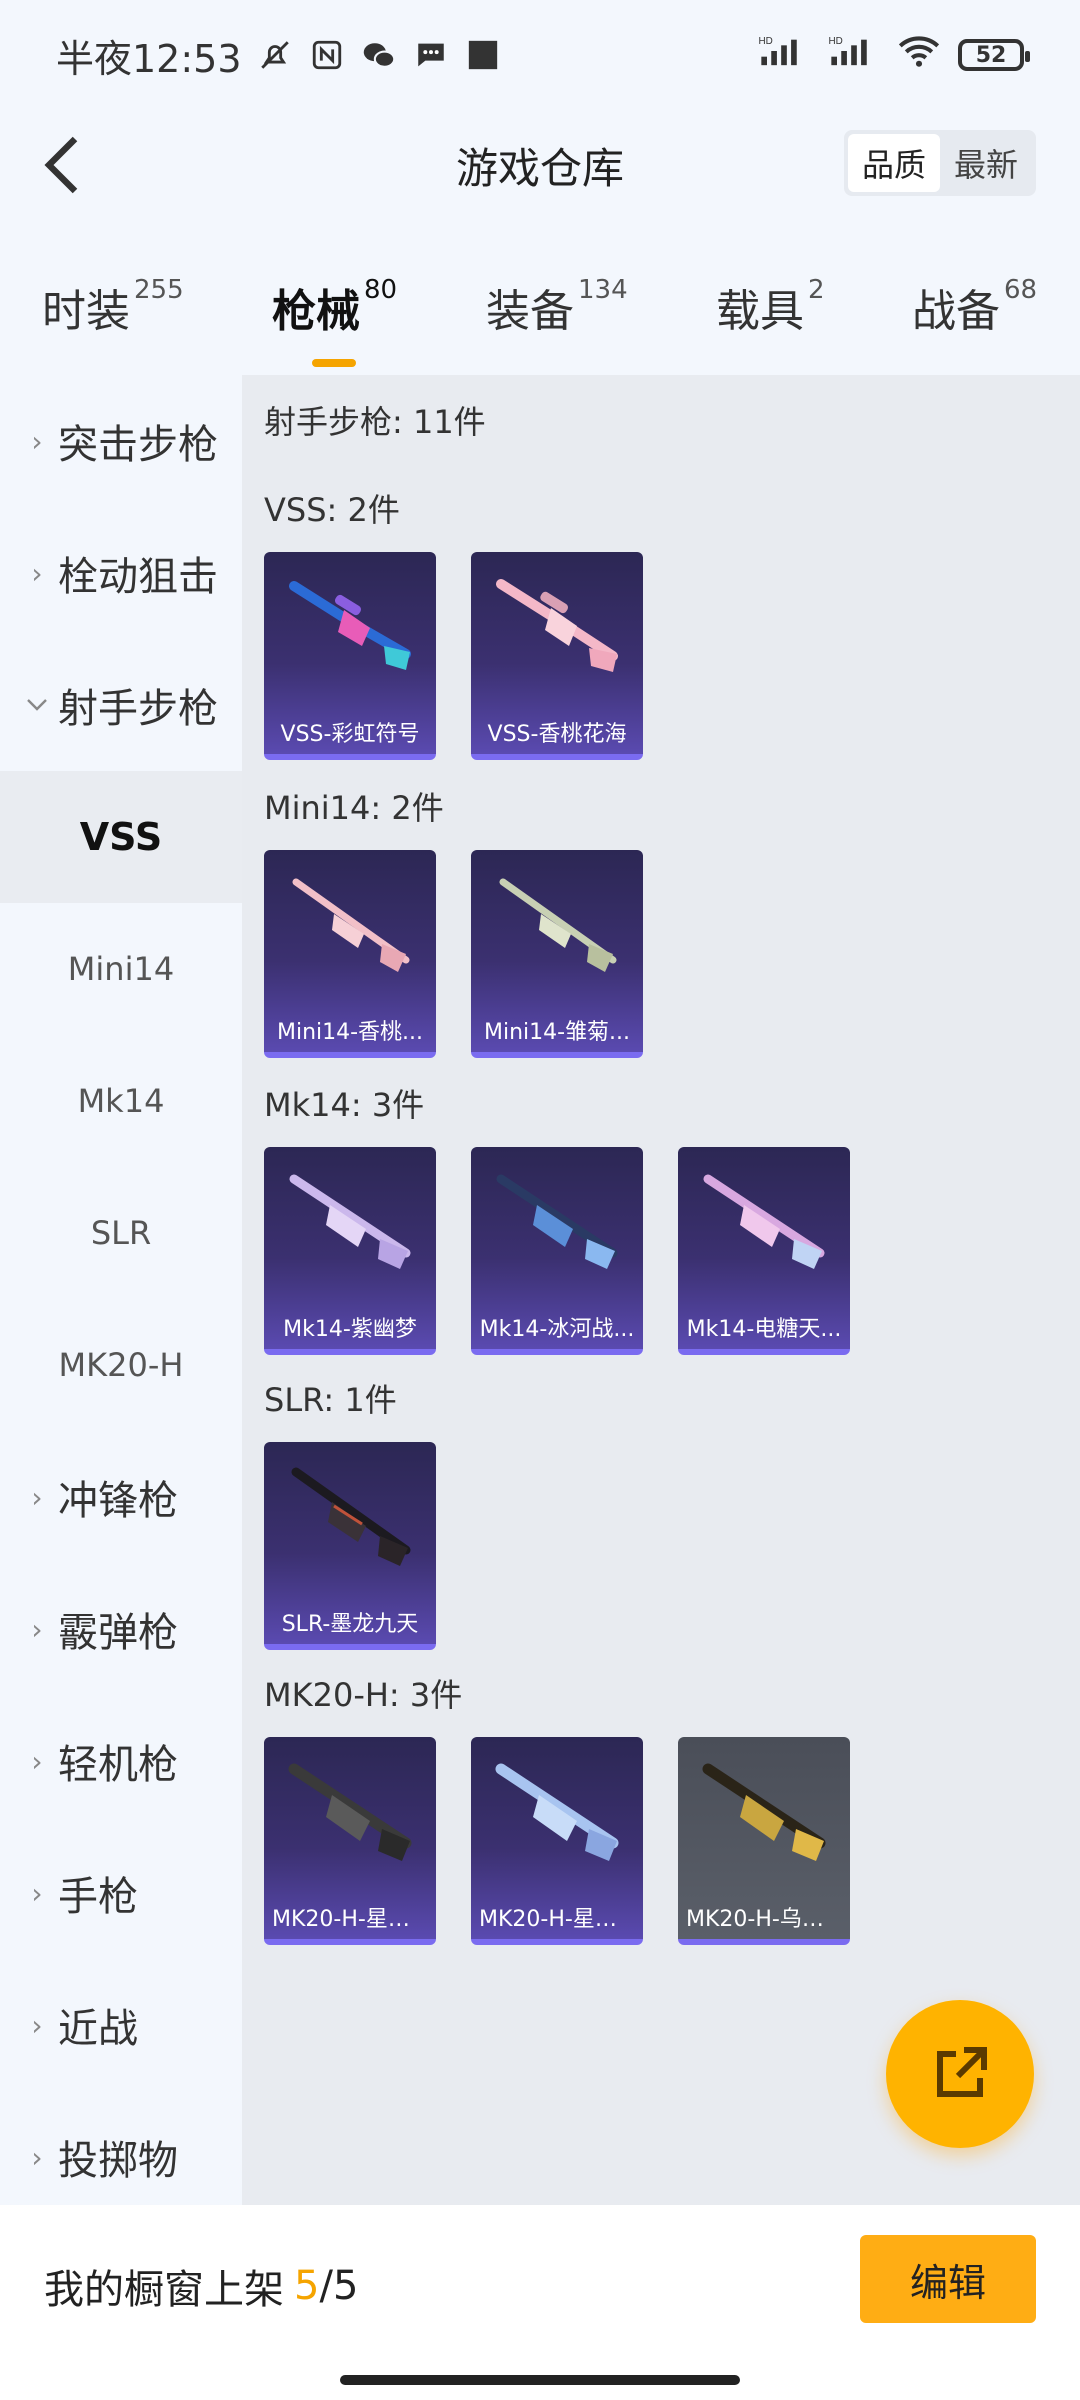  What do you see at coordinates (483, 55) in the screenshot?
I see `app-square-icon` at bounding box center [483, 55].